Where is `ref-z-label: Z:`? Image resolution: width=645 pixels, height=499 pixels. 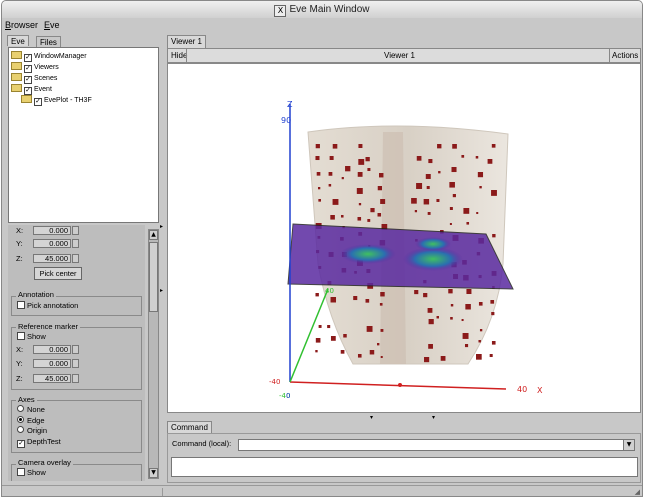
ref-z-label: Z: is located at coordinates (19, 378).